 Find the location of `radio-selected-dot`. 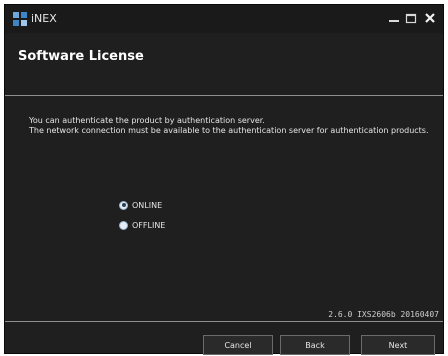

radio-selected-dot is located at coordinates (123, 205).